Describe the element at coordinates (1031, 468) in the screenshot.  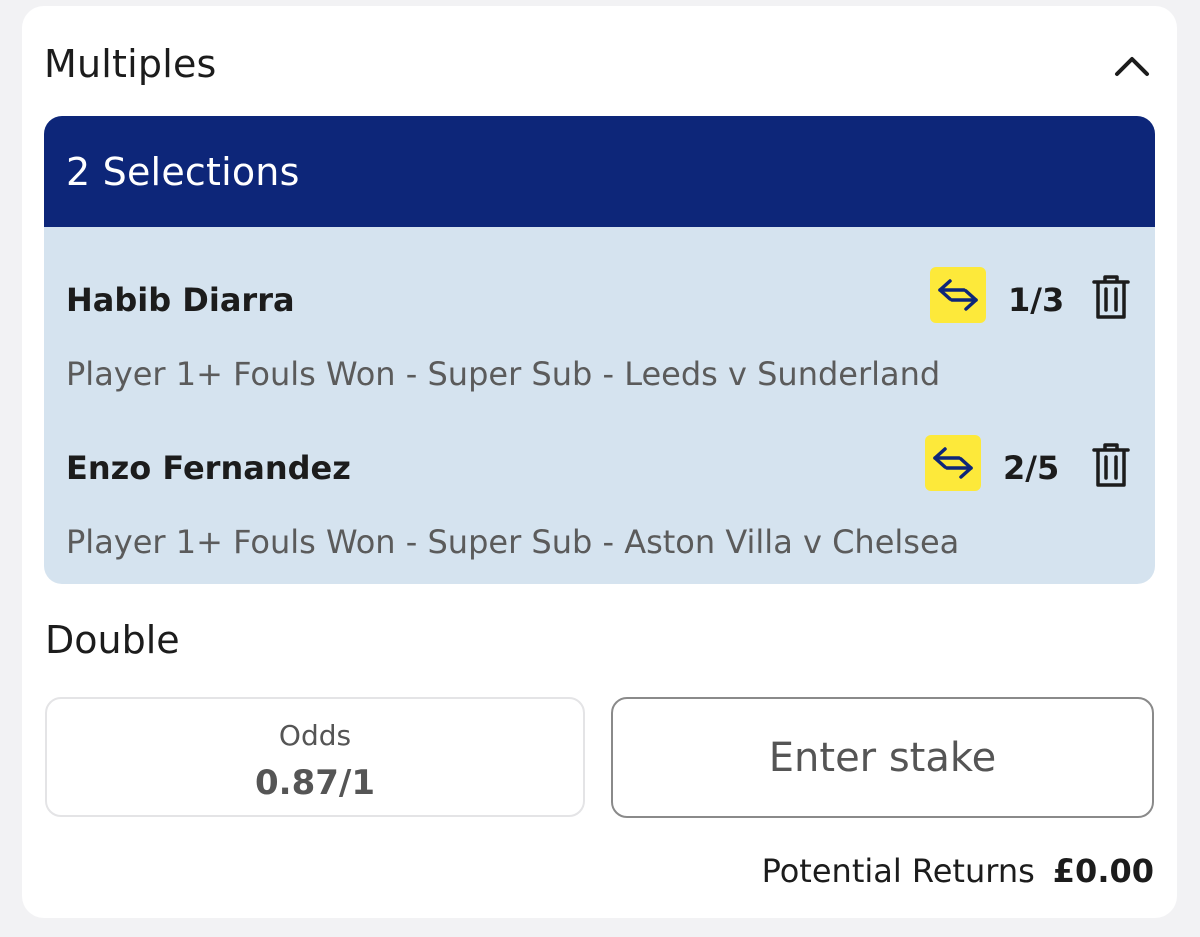
I see `selection-odds: 2/5` at that location.